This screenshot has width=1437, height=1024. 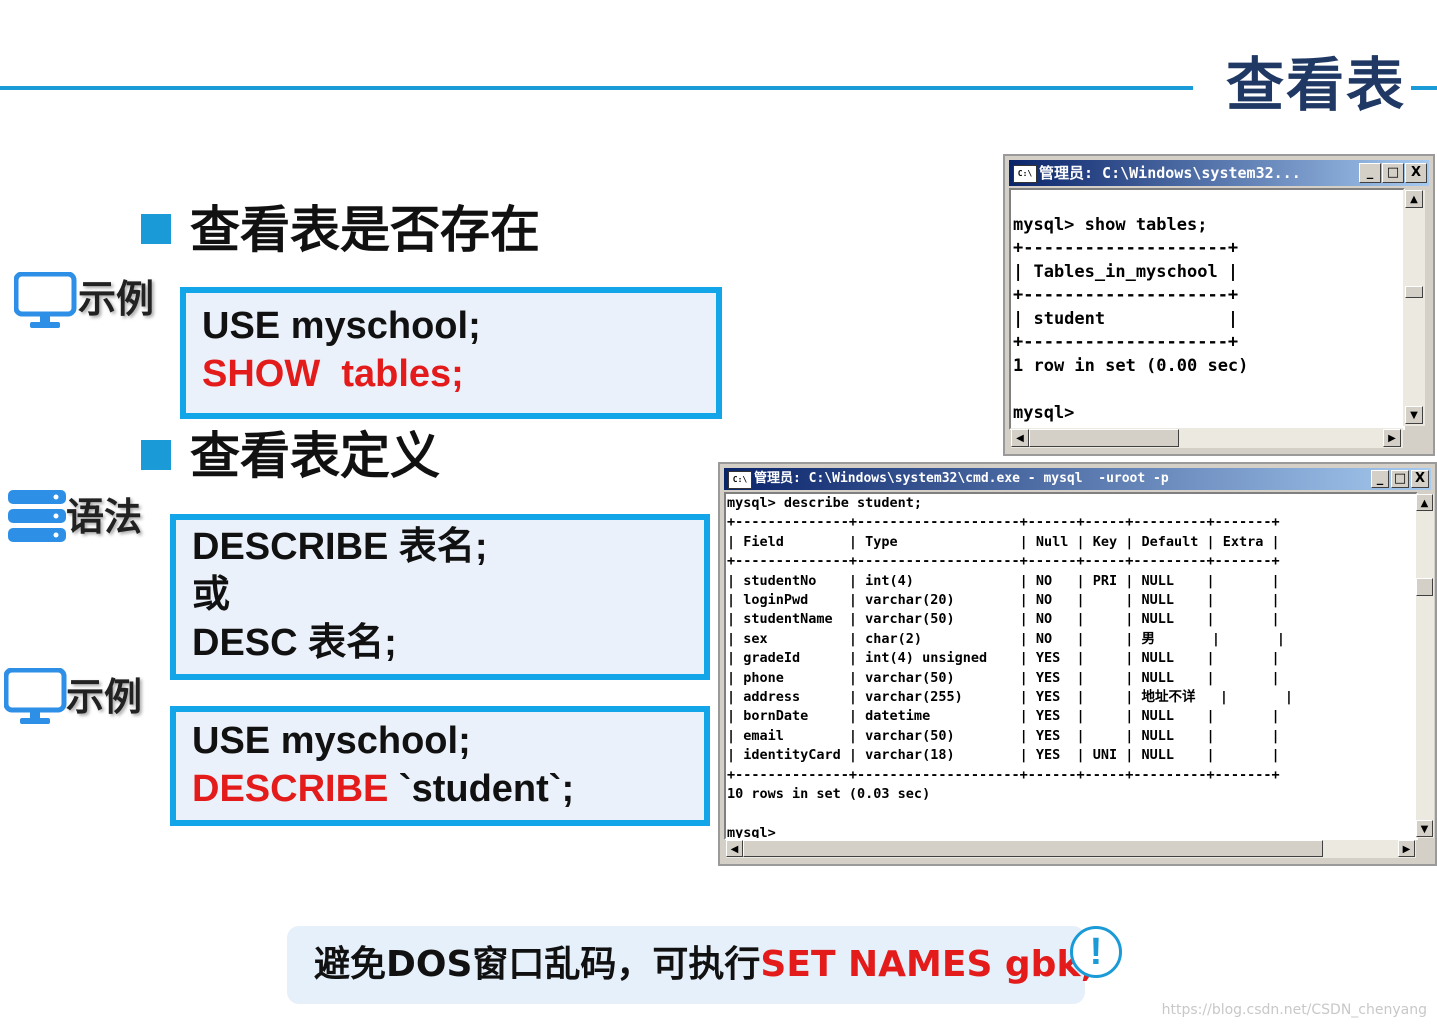 I want to click on section-heading-table-definition: 查看表定义, so click(x=315, y=456).